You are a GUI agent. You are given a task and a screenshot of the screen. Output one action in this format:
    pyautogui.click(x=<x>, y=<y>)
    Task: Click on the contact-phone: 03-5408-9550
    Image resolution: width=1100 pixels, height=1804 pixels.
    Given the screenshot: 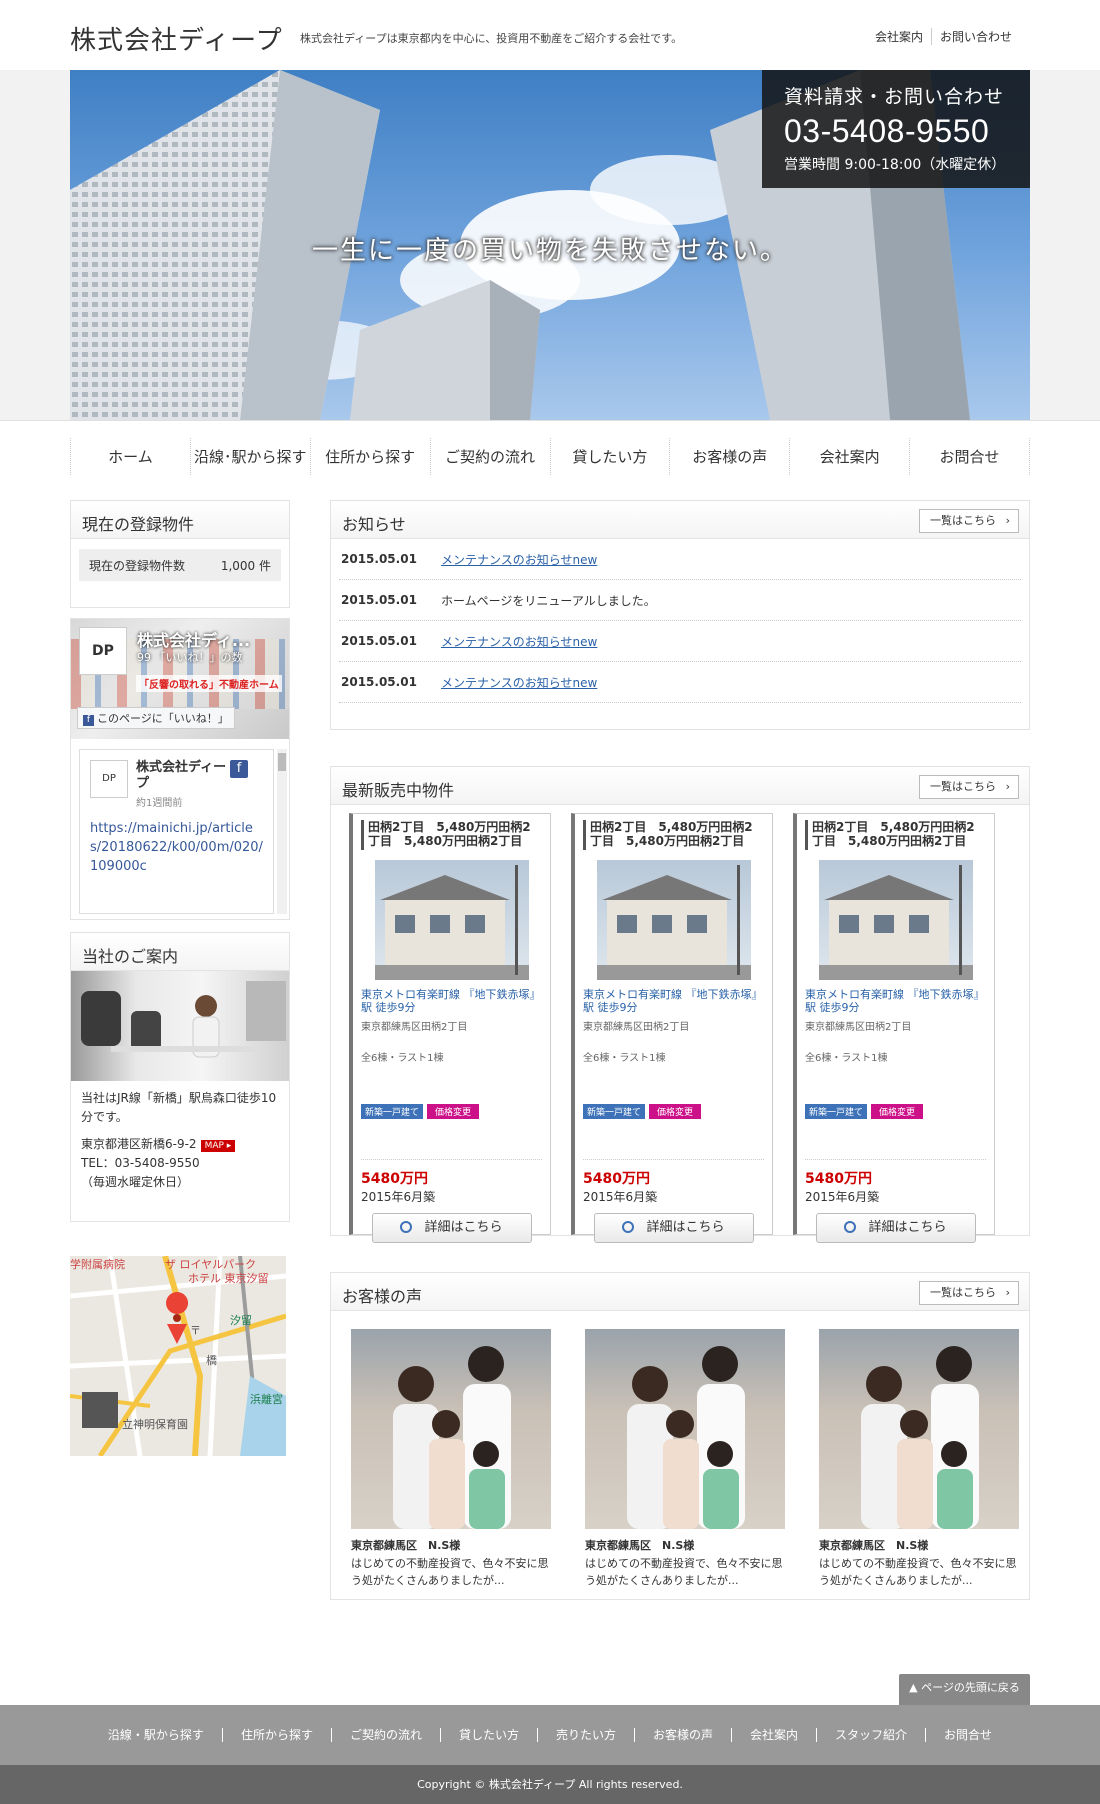 What is the action you would take?
    pyautogui.click(x=896, y=131)
    